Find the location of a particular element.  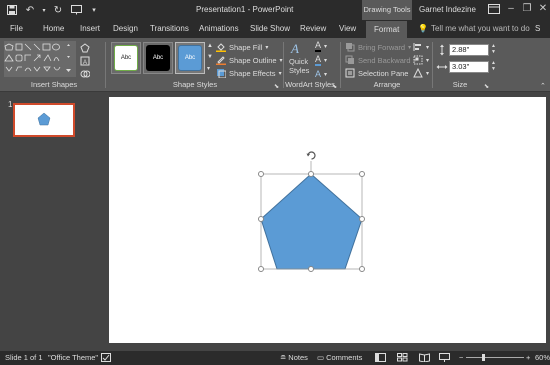

reading-view-icon is located at coordinates (424, 358).